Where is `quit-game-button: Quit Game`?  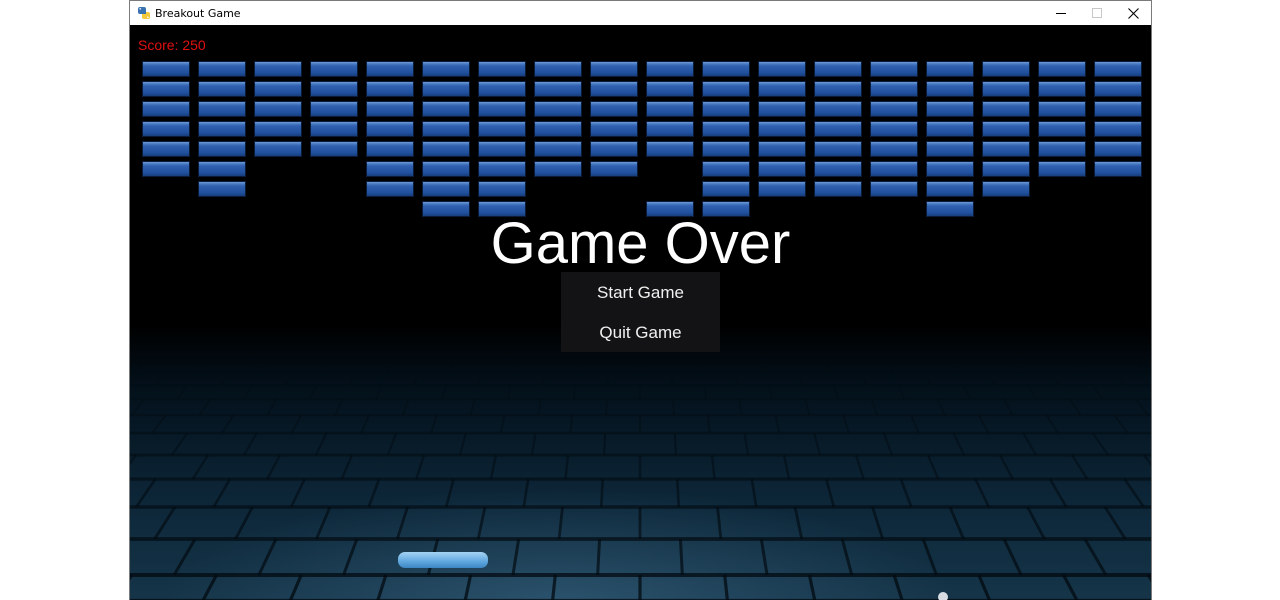
quit-game-button: Quit Game is located at coordinates (640, 332).